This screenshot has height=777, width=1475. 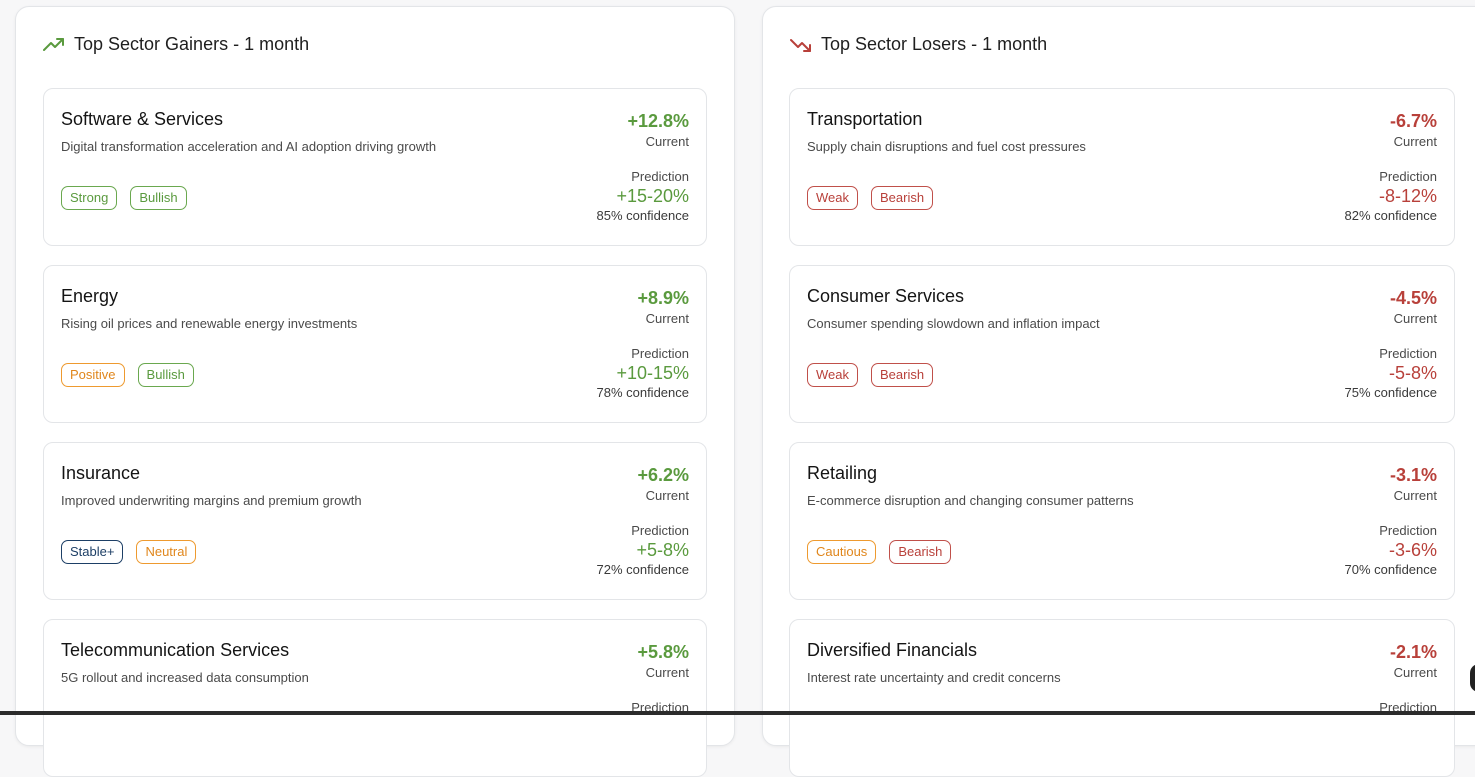 I want to click on losers-header: Top Sector Losers - 1 month, so click(x=918, y=44).